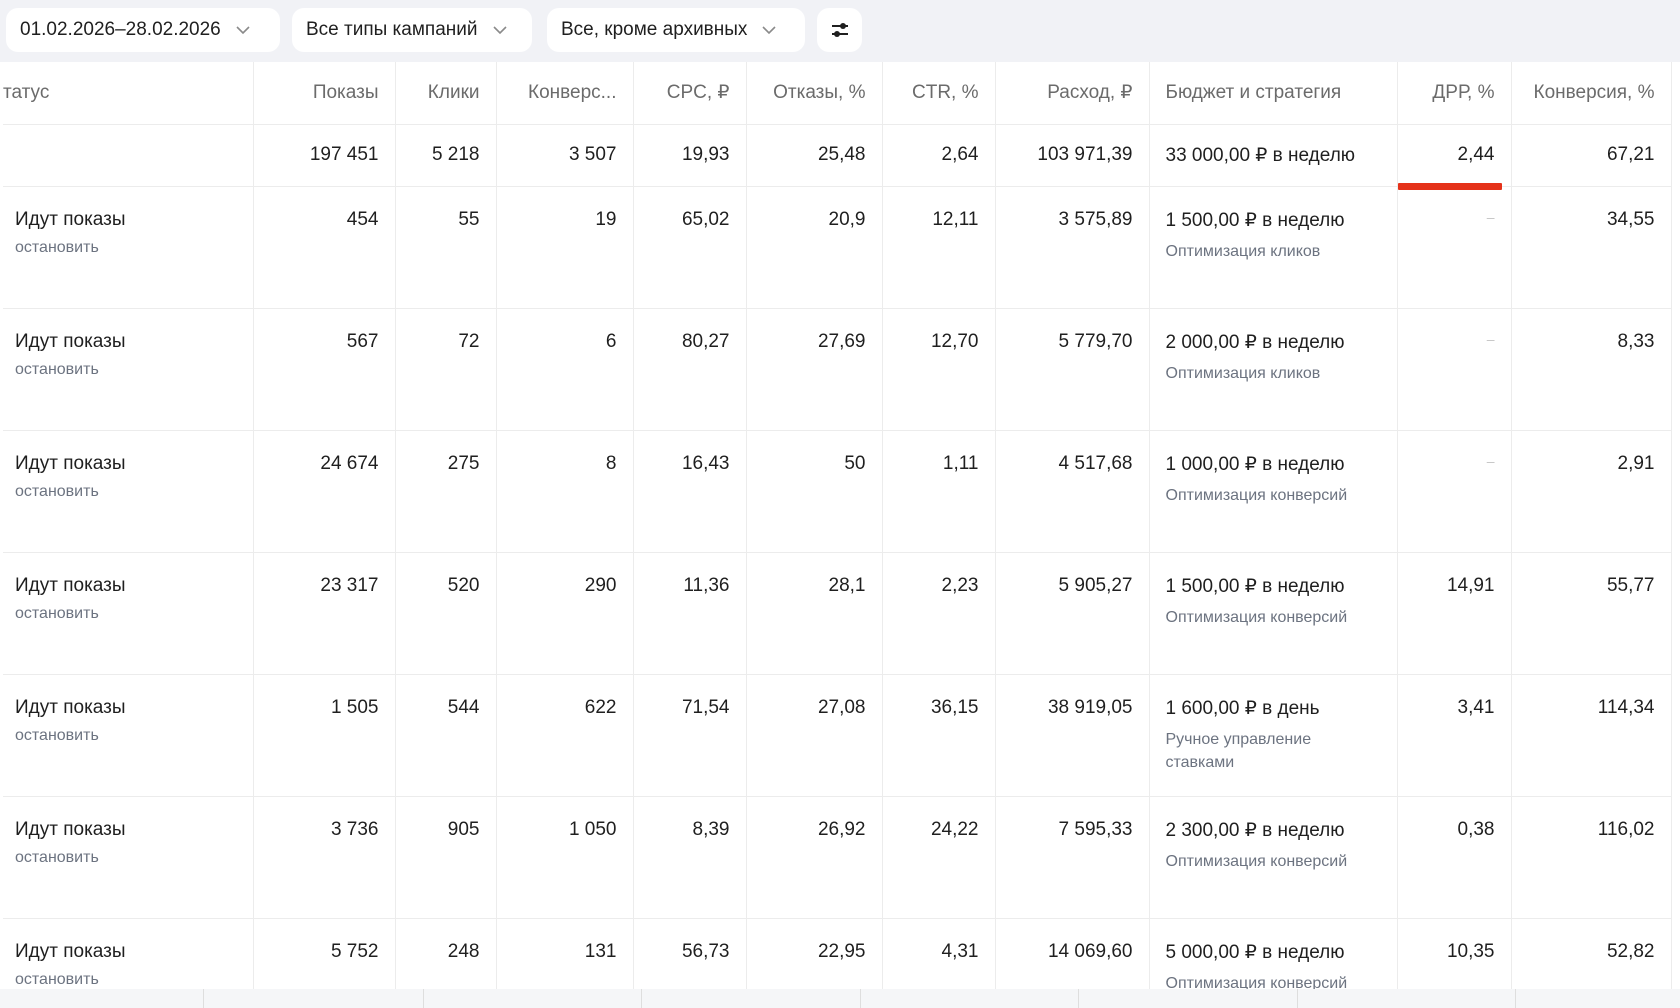 The width and height of the screenshot is (1680, 1008). I want to click on clicks-cell: 905, so click(446, 857).